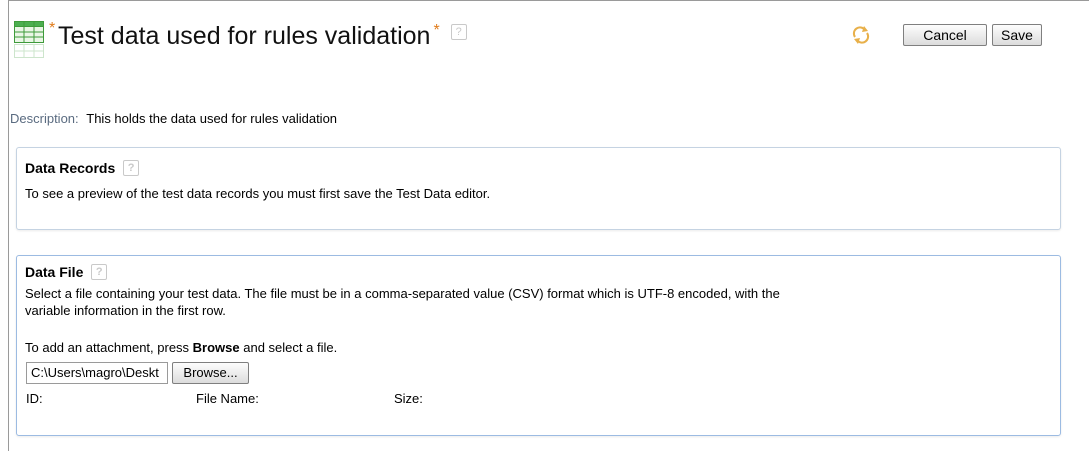 The height and width of the screenshot is (451, 1089). Describe the element at coordinates (54, 272) in the screenshot. I see `data-file-title-text: Data File` at that location.